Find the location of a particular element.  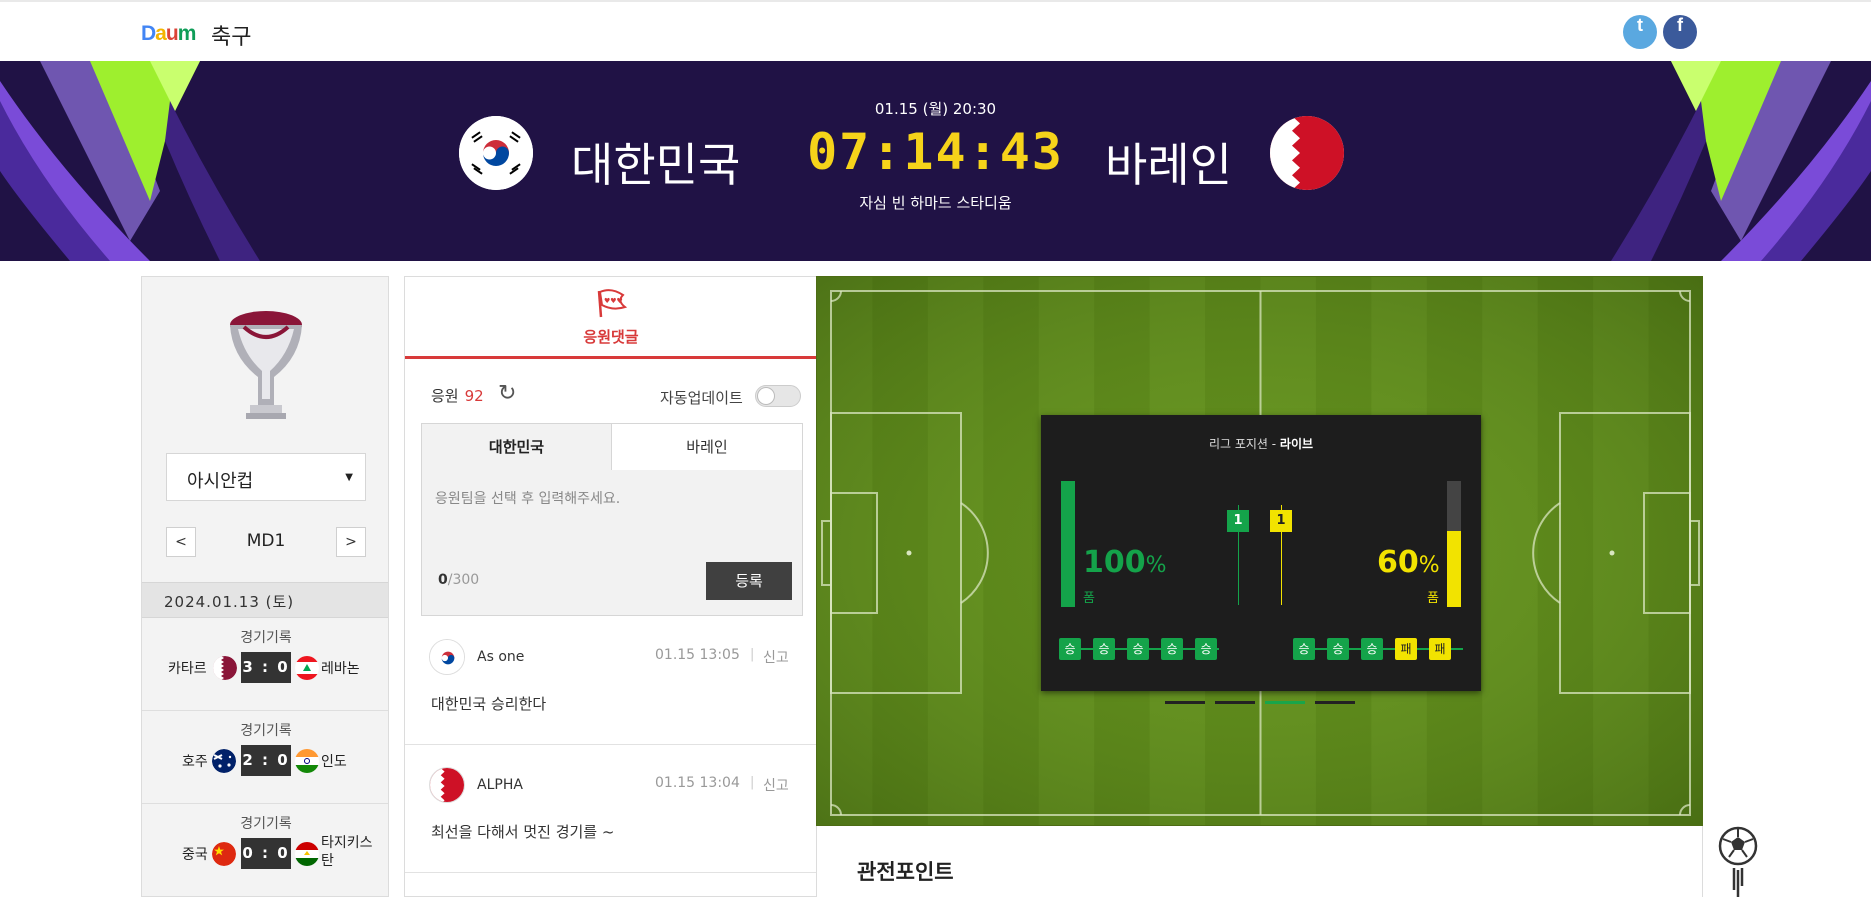

auto-update-label: 자동업데이트 is located at coordinates (701, 398).